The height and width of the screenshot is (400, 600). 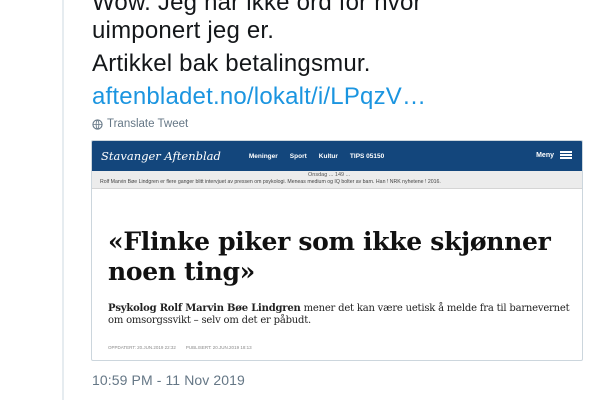 I want to click on nav-item-kultur: Kultur, so click(x=328, y=156).